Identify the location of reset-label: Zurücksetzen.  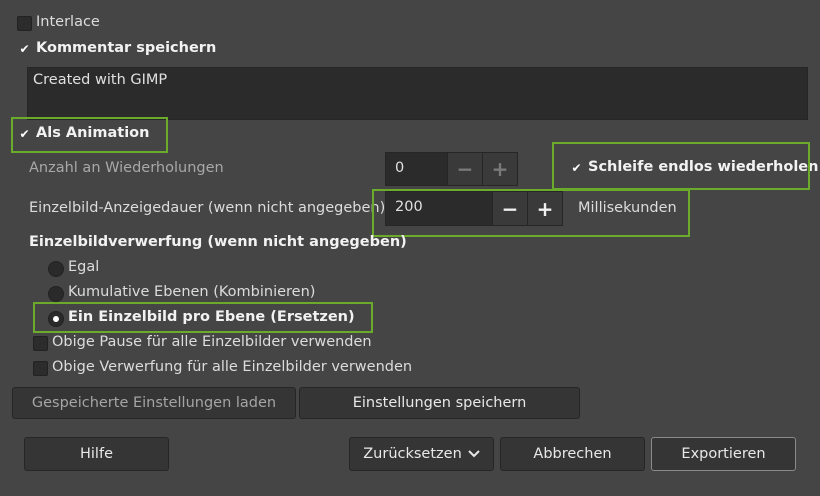
(412, 454).